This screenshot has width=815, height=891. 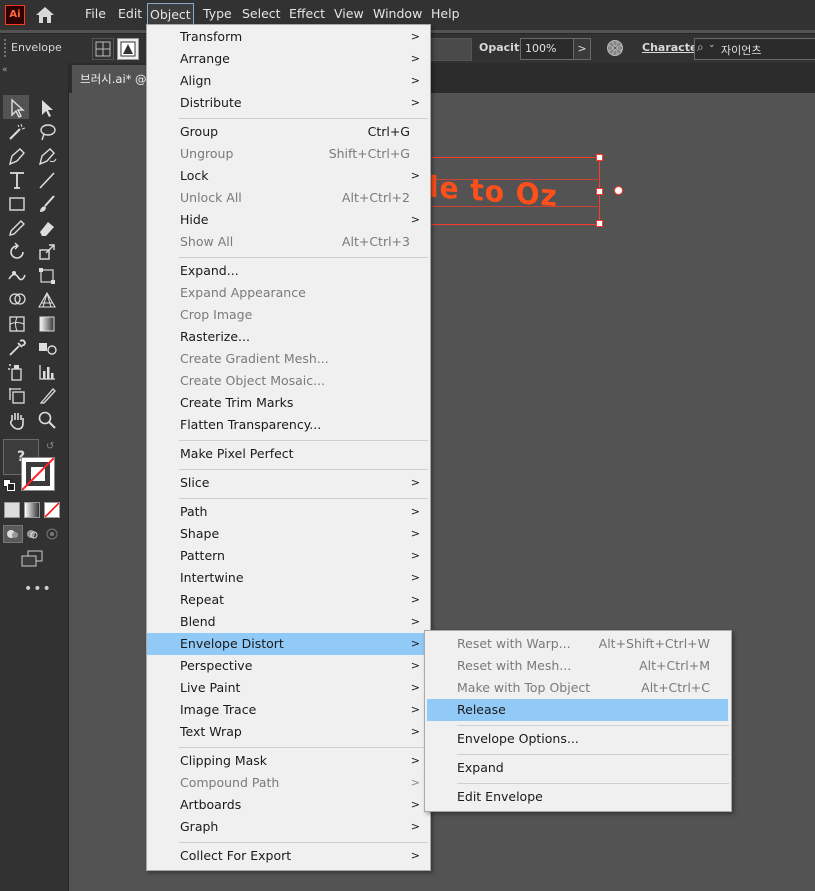 I want to click on menu-item-artboards: Artboards >, so click(x=288, y=805).